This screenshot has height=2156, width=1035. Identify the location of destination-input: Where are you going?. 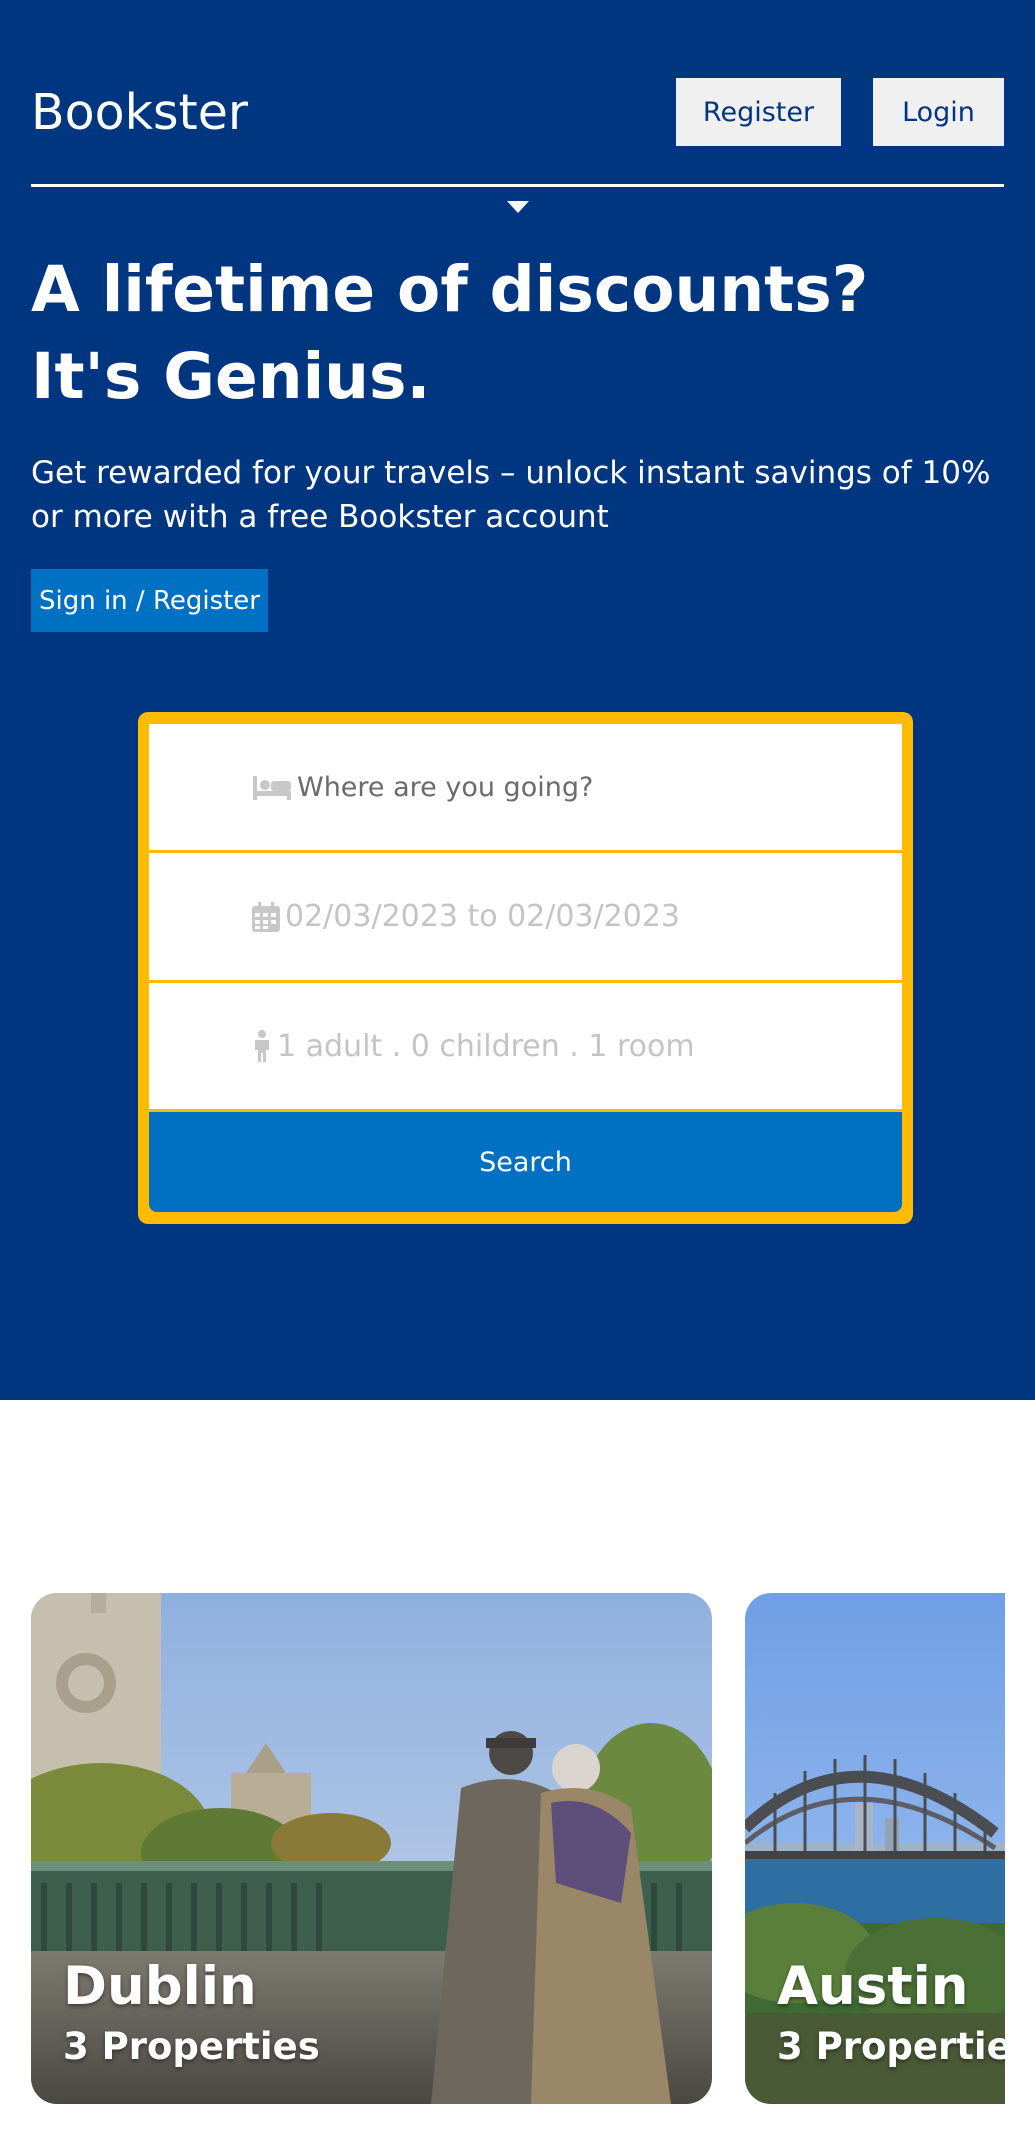
(525, 787).